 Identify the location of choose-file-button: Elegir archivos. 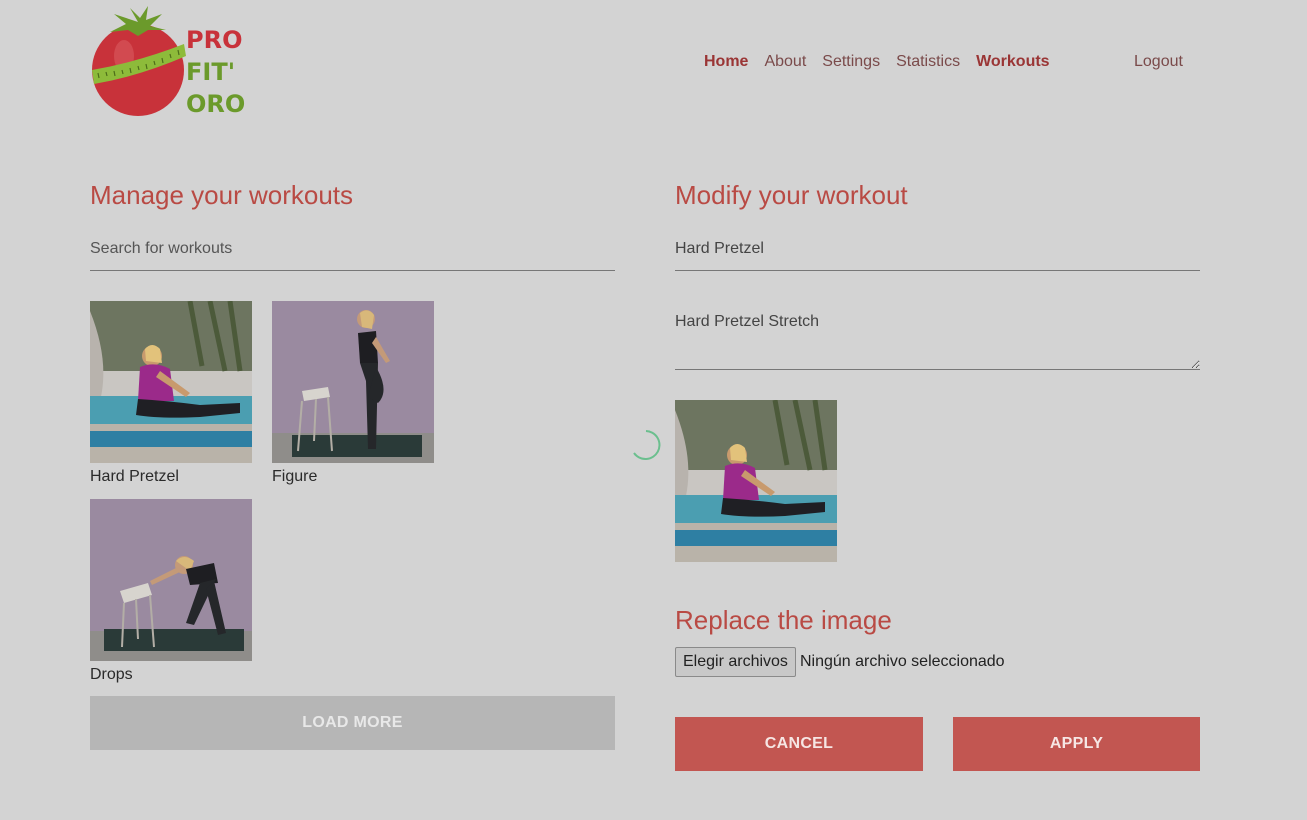
(735, 662).